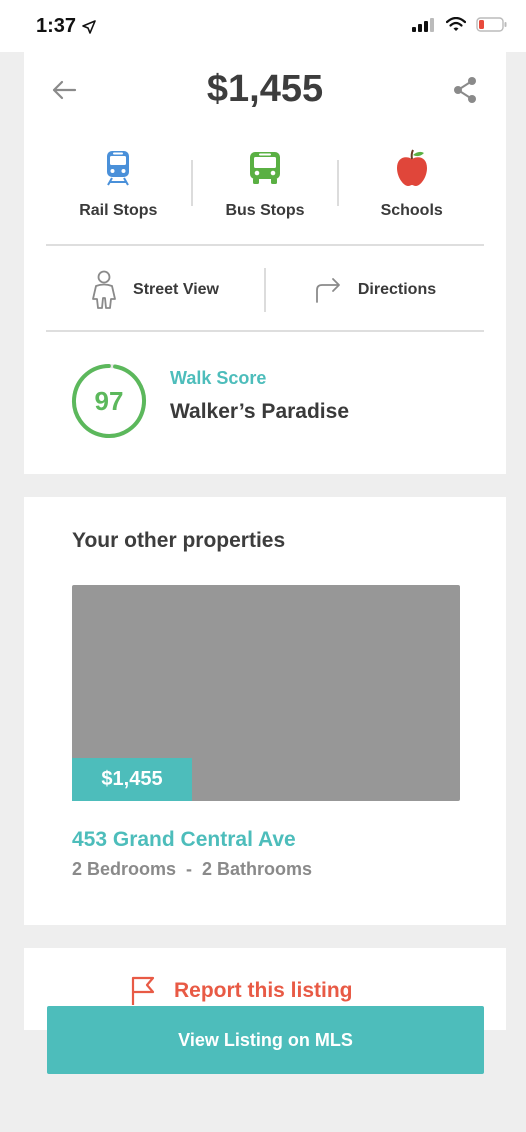 The width and height of the screenshot is (526, 1132). Describe the element at coordinates (265, 210) in the screenshot. I see `bus-stops-label: Bus Stops` at that location.